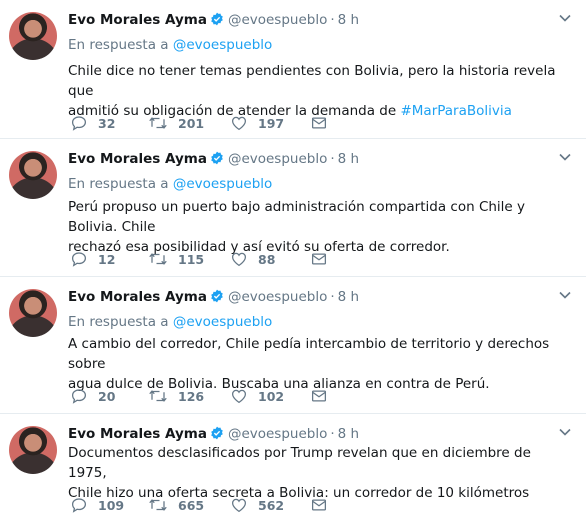 The image size is (586, 515). Describe the element at coordinates (176, 505) in the screenshot. I see `retweet-button: 665` at that location.